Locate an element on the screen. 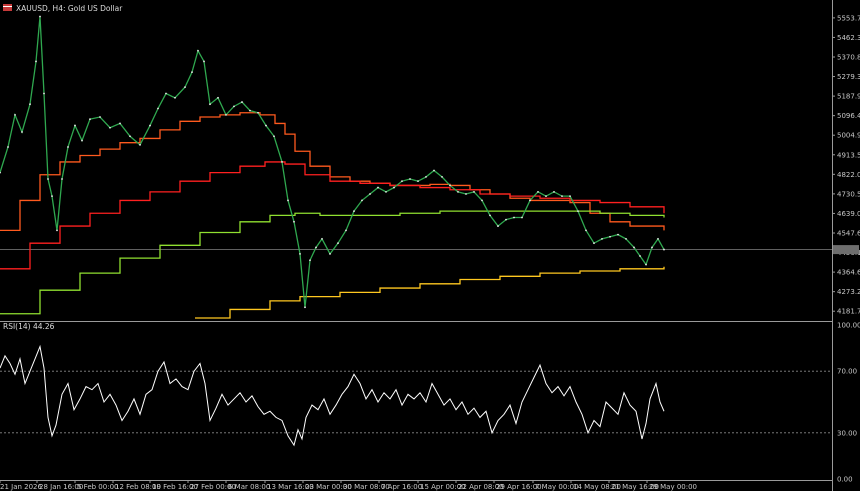 The height and width of the screenshot is (491, 860). price-tick-label: 5553.79 is located at coordinates (848, 18).